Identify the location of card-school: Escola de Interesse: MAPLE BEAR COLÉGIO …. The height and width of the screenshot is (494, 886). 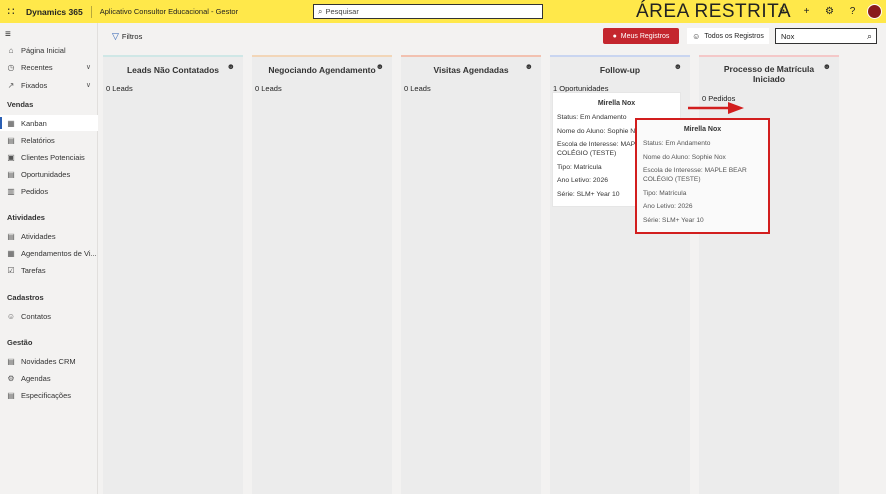
(695, 175).